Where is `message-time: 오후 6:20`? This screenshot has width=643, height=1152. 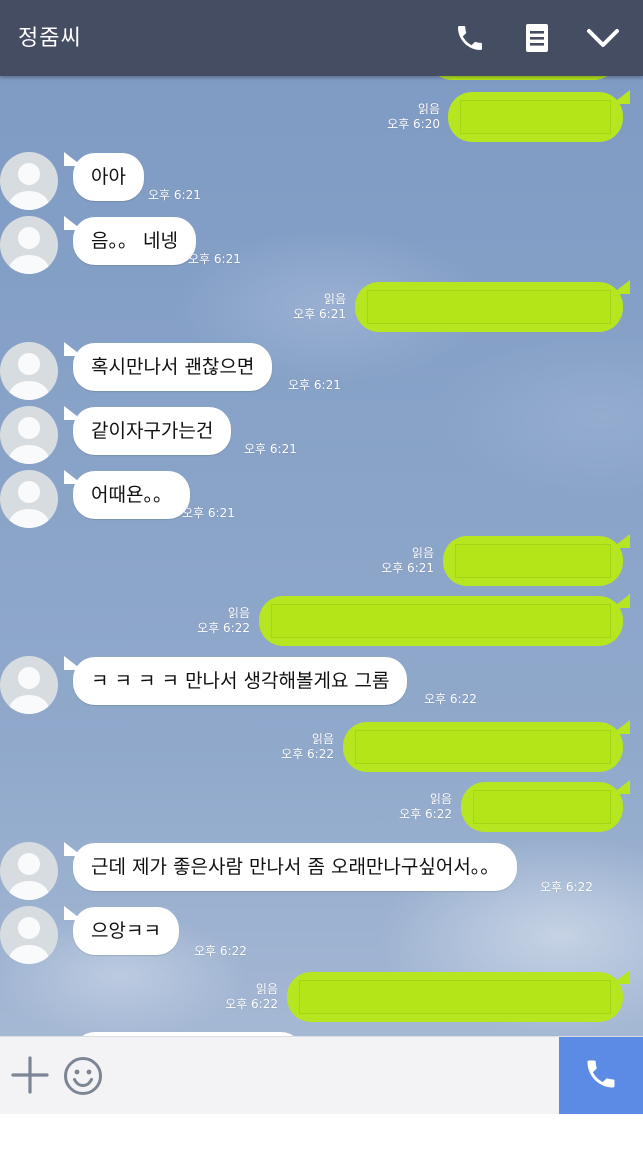 message-time: 오후 6:20 is located at coordinates (413, 124).